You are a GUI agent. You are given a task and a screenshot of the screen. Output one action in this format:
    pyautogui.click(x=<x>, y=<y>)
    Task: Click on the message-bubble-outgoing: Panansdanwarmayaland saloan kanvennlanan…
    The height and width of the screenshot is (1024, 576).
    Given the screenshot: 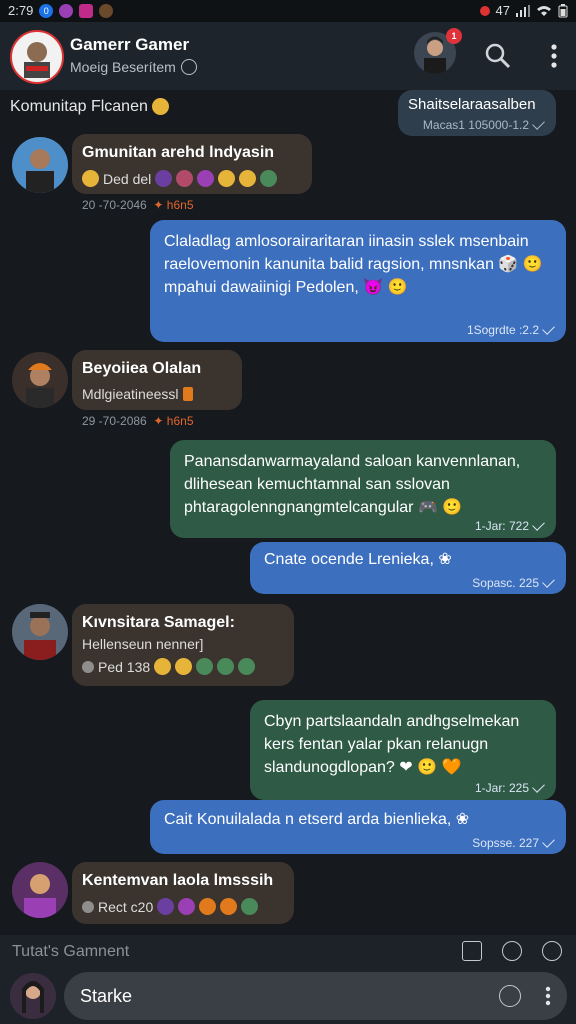 What is the action you would take?
    pyautogui.click(x=363, y=489)
    